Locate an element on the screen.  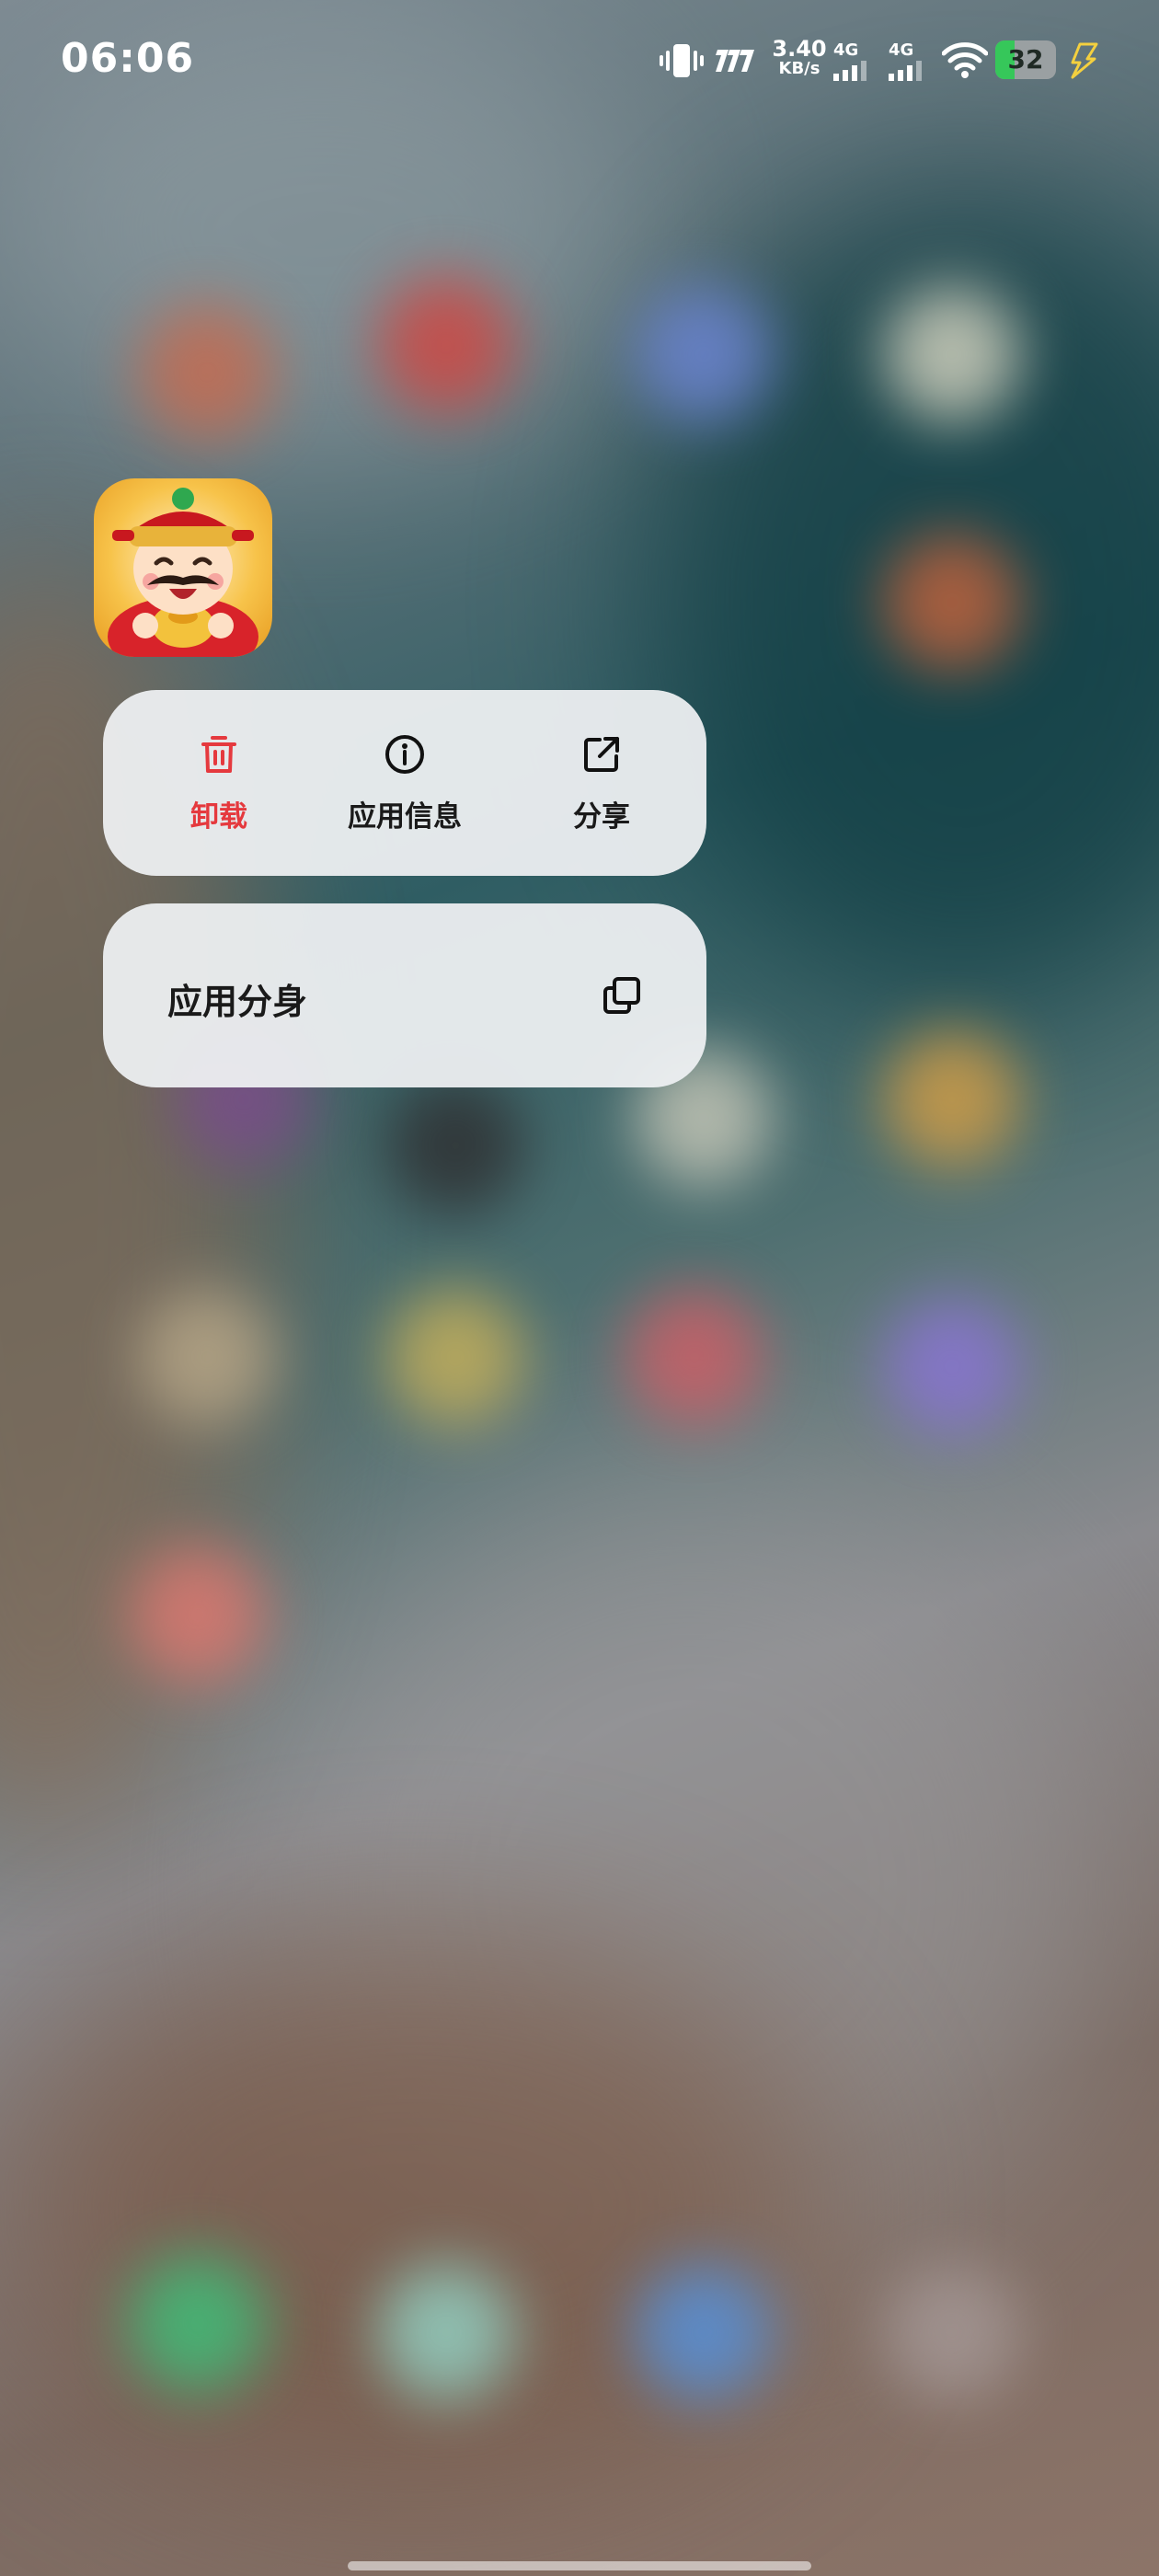
app-info-button: 应用信息 is located at coordinates (405, 783).